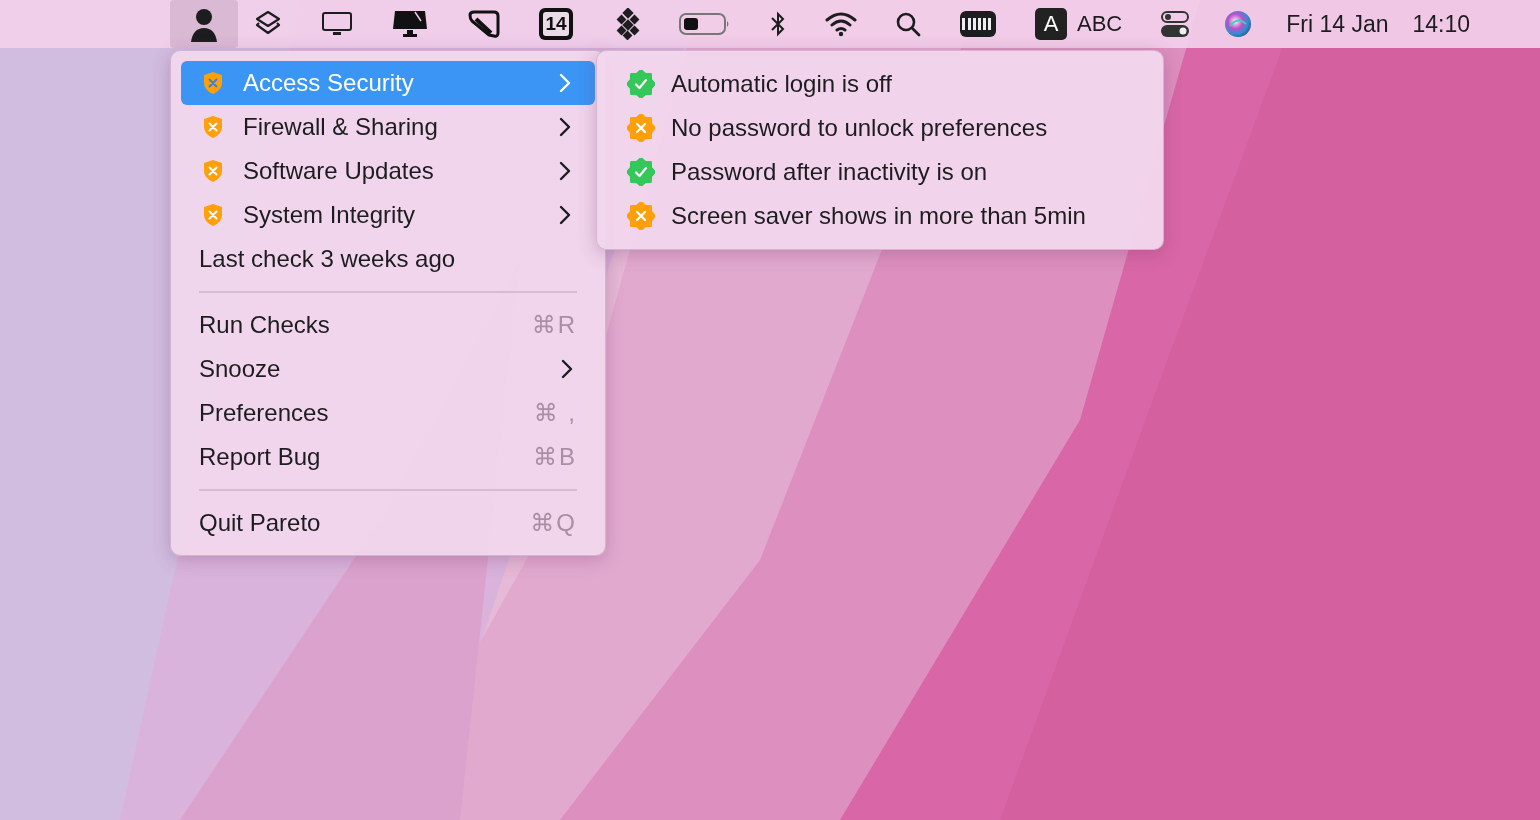 Image resolution: width=1540 pixels, height=820 pixels. Describe the element at coordinates (895, 128) in the screenshot. I see `menu-item: No password to unlock preferences` at that location.